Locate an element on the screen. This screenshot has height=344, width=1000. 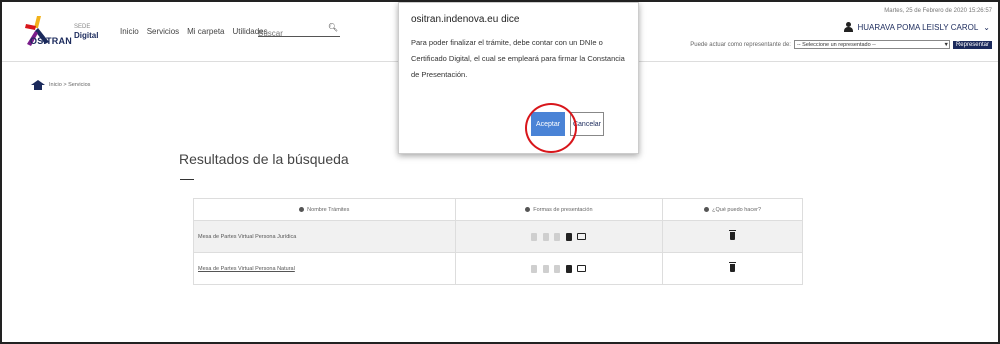
logo-text: OSITRAN is located at coordinates (51, 41).